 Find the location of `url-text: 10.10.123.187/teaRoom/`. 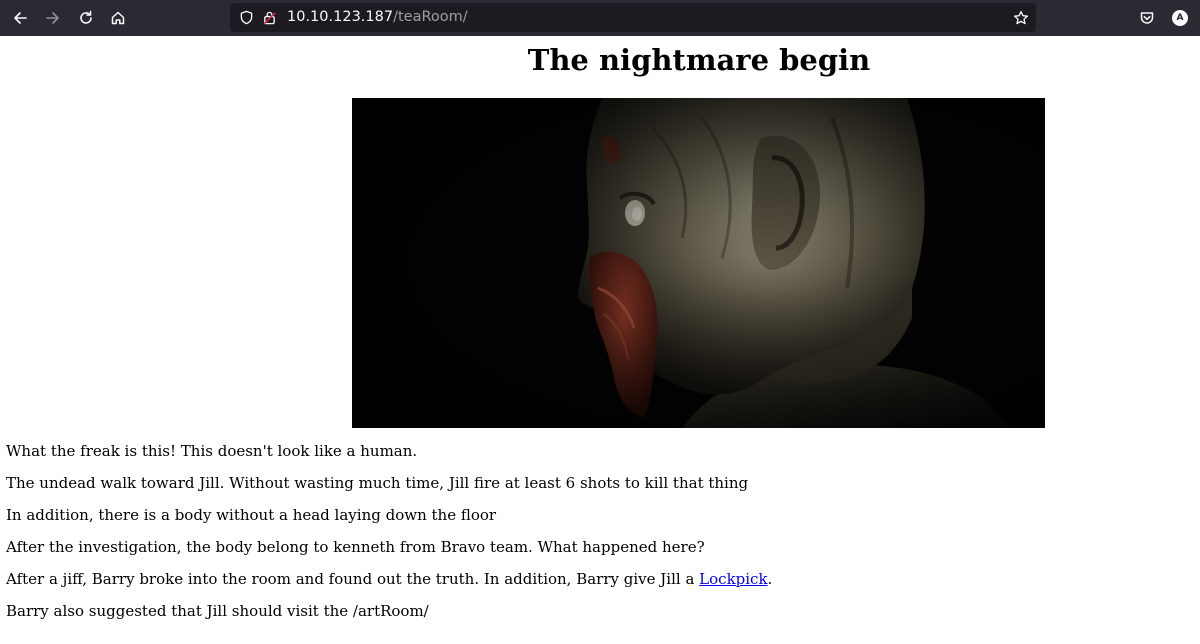

url-text: 10.10.123.187/teaRoom/ is located at coordinates (377, 17).